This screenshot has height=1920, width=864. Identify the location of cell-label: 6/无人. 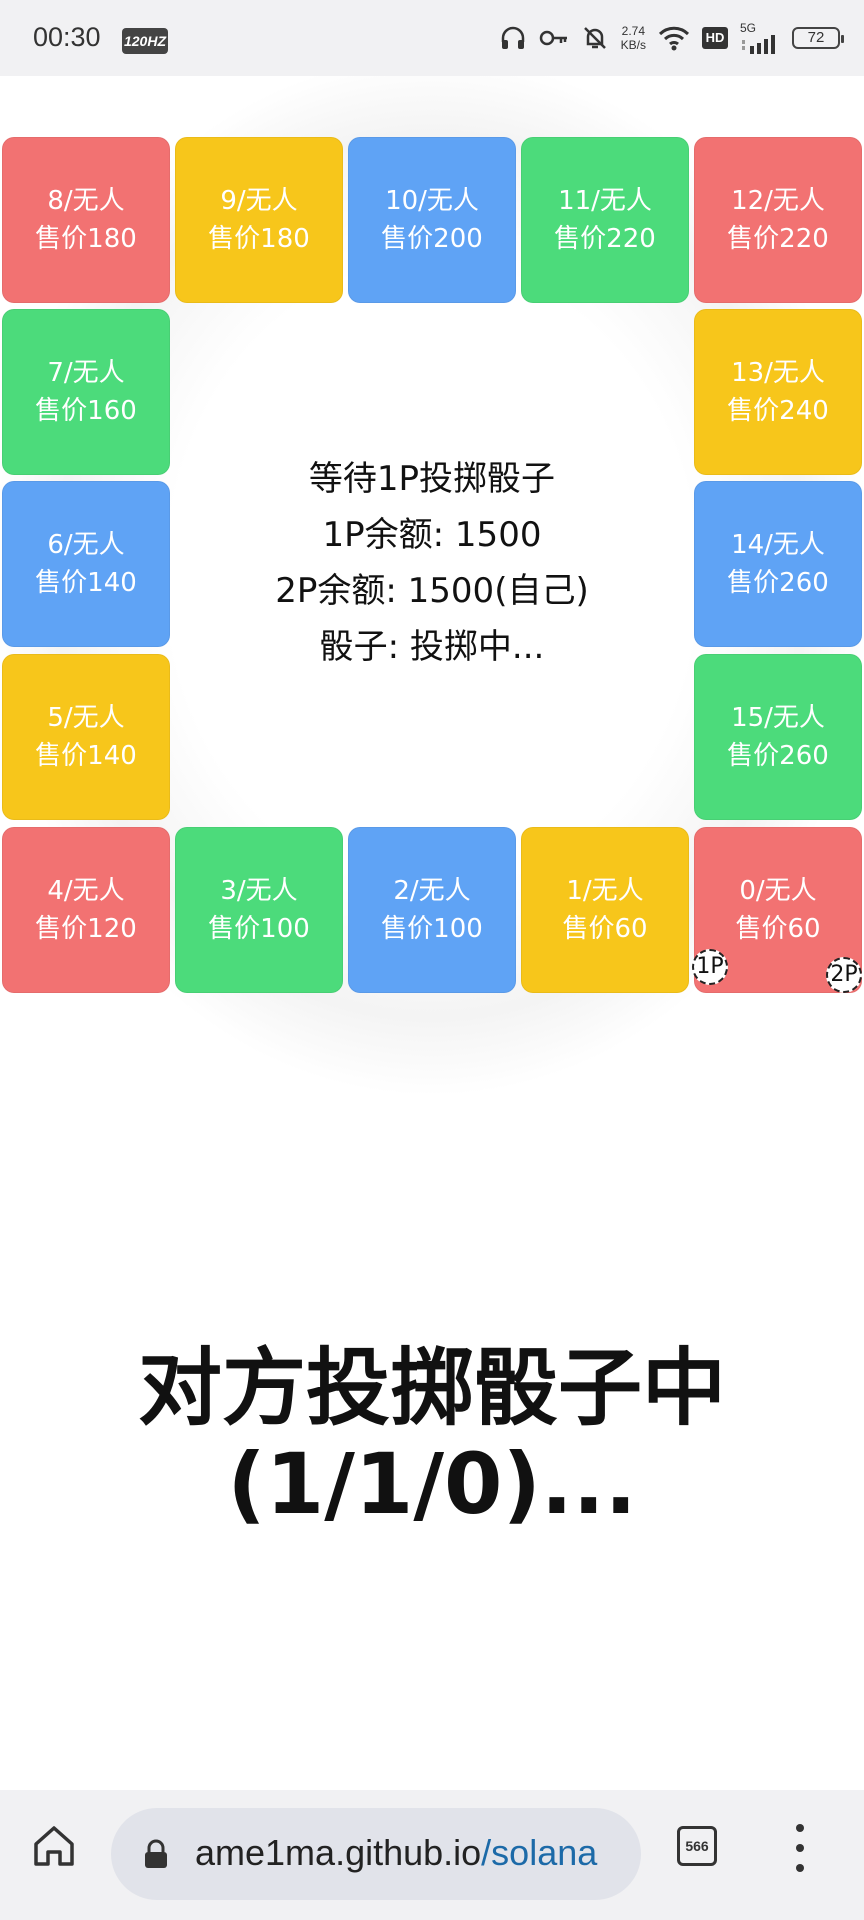
(86, 545).